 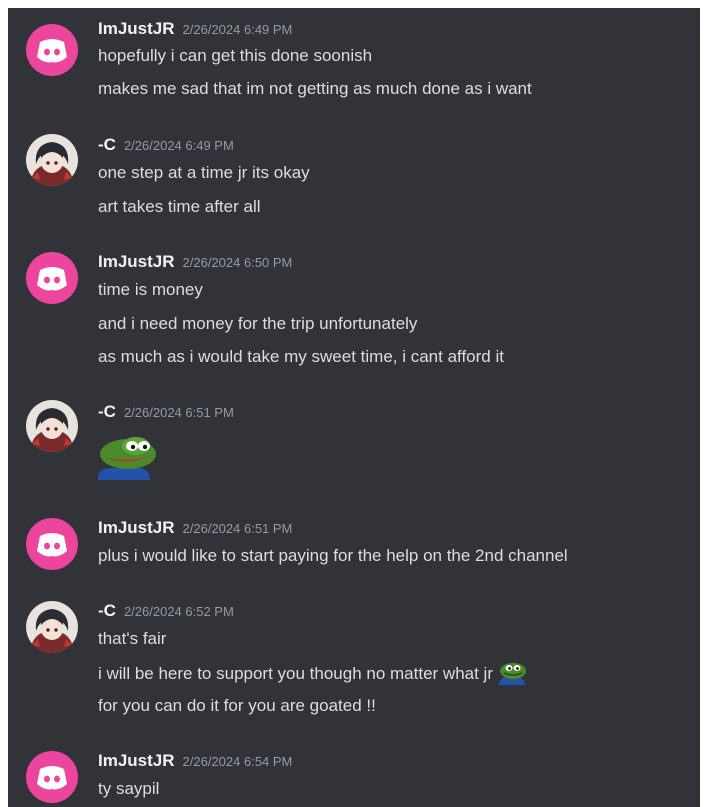 I want to click on message-text: for you can do it for you are goated !!, so click(x=237, y=705).